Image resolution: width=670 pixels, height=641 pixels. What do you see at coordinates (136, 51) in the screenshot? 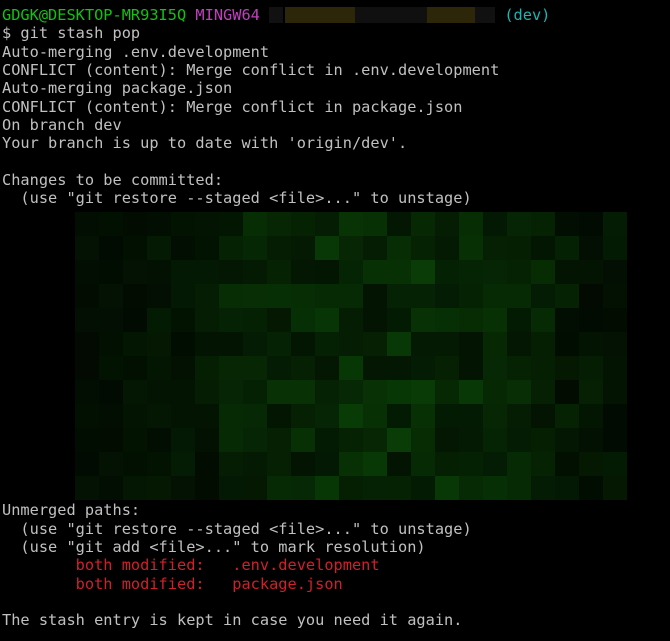
I see `output-line: Auto-merging .env.development` at bounding box center [136, 51].